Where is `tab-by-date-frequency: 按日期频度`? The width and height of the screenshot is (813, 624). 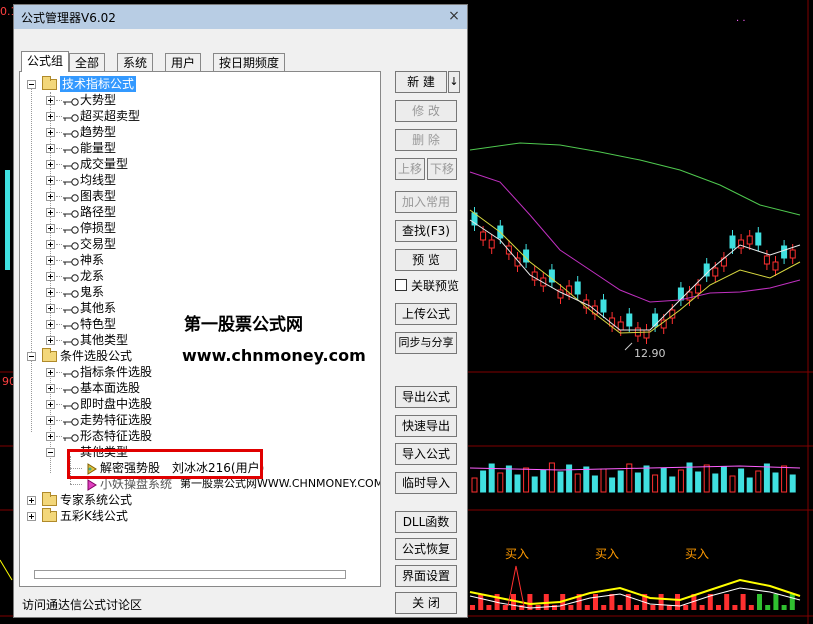 tab-by-date-frequency: 按日期频度 is located at coordinates (249, 62).